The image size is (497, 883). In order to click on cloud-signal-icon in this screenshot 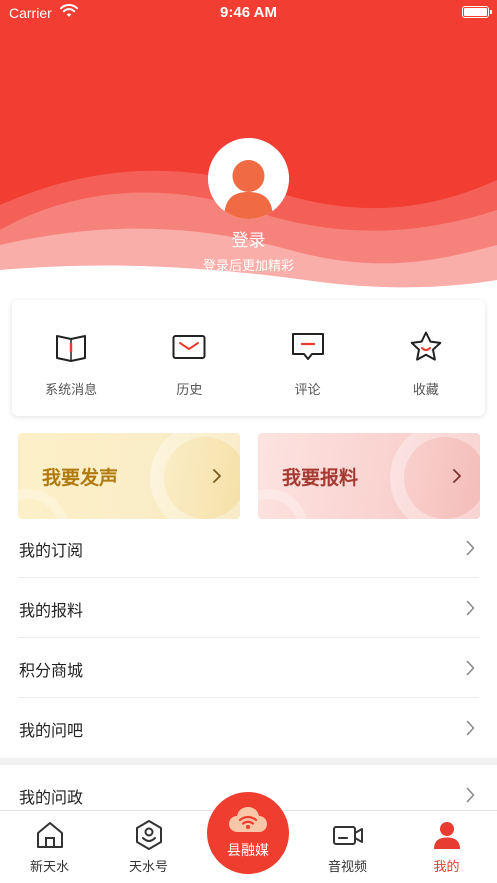, I will do `click(248, 819)`.